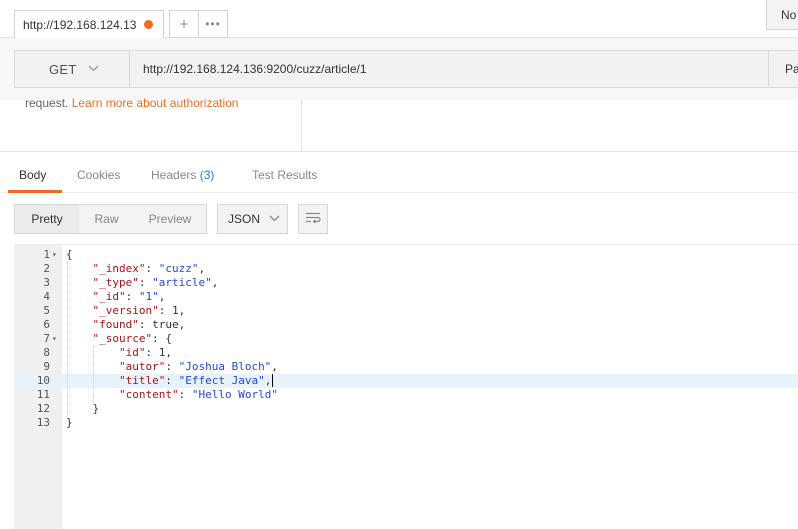 The width and height of the screenshot is (798, 529). What do you see at coordinates (46, 352) in the screenshot?
I see `line-number: 8` at bounding box center [46, 352].